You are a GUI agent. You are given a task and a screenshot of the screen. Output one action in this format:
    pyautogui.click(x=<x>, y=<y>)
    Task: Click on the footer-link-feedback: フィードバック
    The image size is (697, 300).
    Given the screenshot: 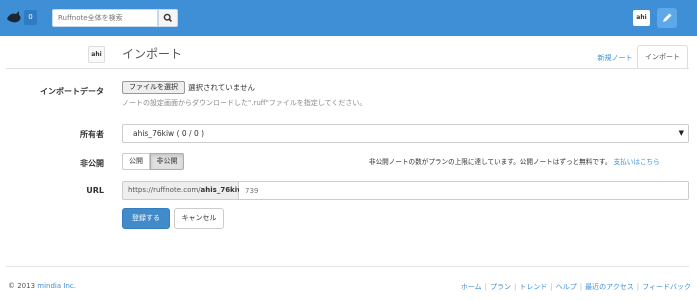 What is the action you would take?
    pyautogui.click(x=666, y=287)
    